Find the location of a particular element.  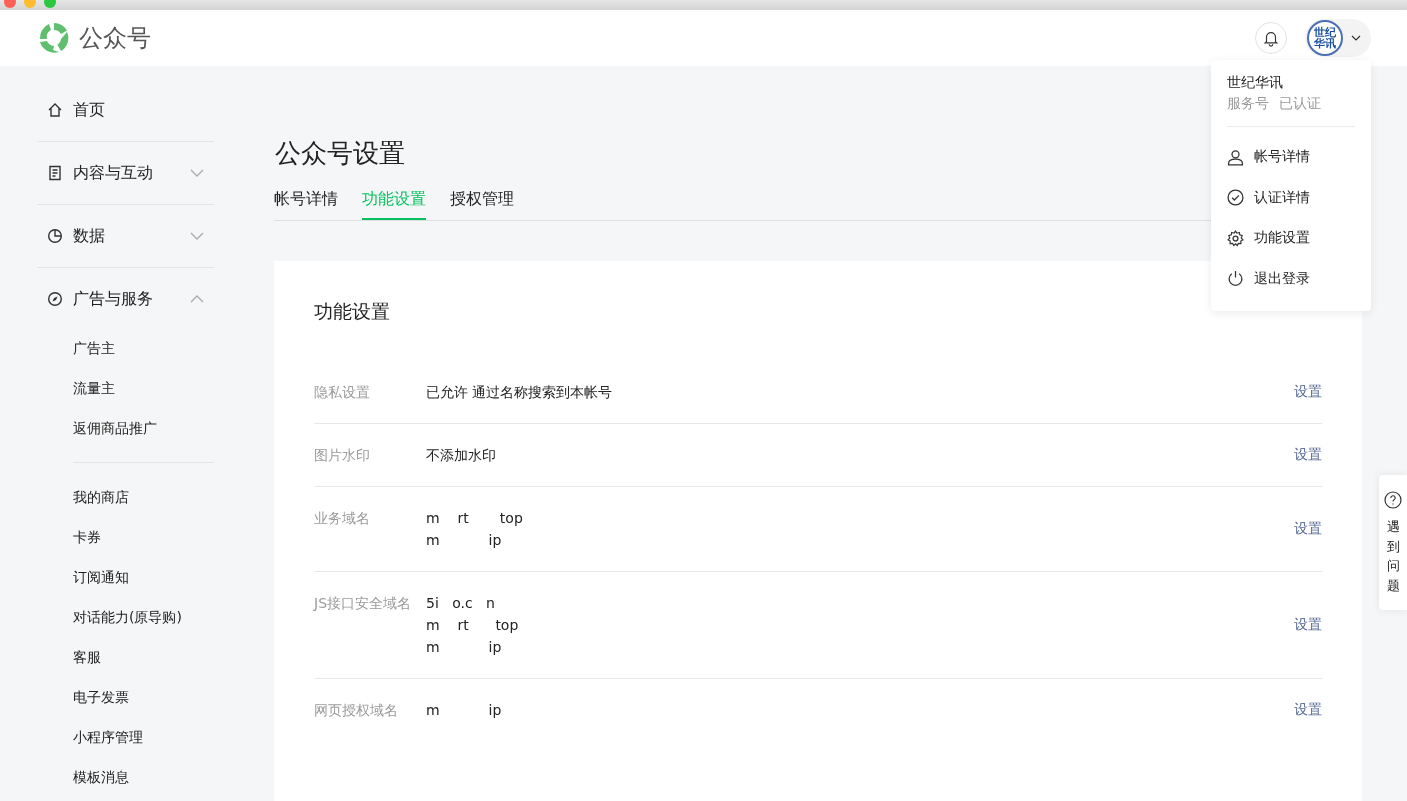

tab: 授权管理 is located at coordinates (482, 204).